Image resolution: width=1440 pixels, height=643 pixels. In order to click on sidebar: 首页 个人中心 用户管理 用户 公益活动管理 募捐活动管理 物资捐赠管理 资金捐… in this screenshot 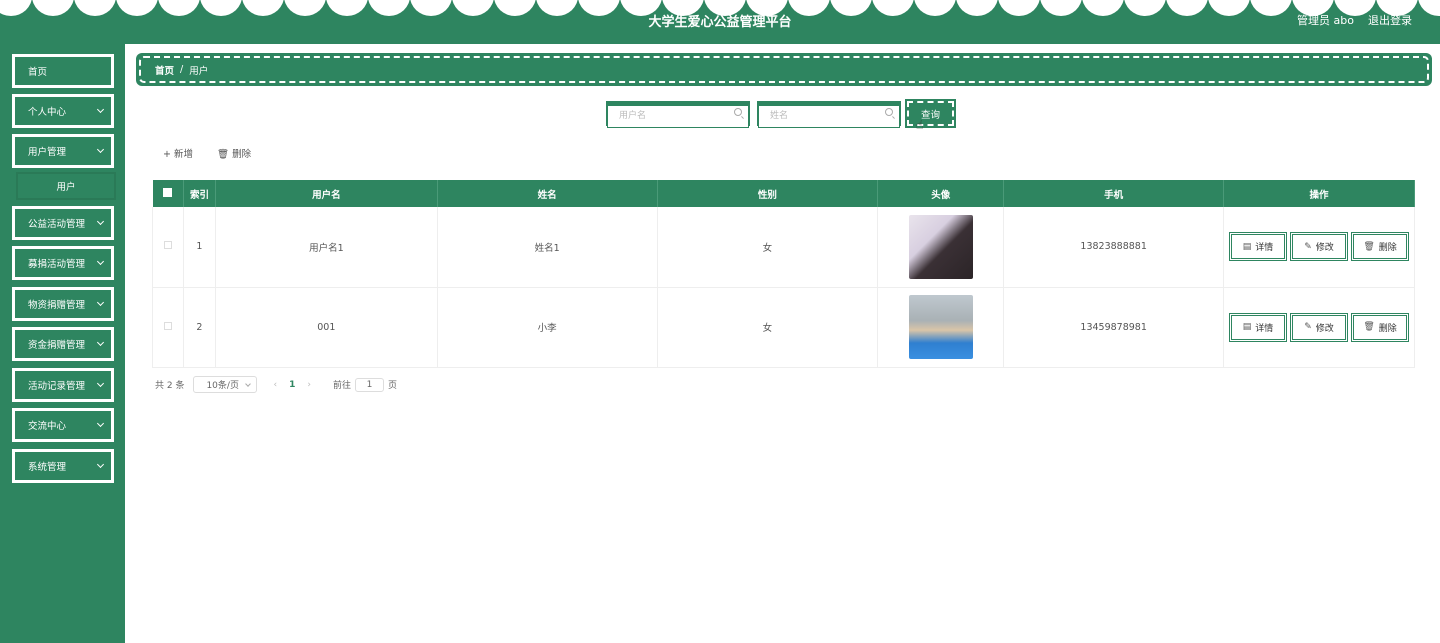, I will do `click(62, 343)`.